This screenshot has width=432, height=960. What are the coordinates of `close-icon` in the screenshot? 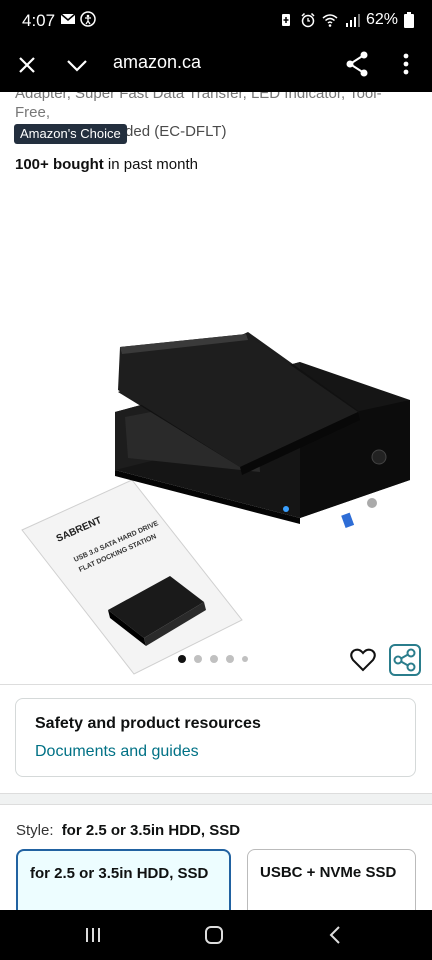 It's located at (27, 65).